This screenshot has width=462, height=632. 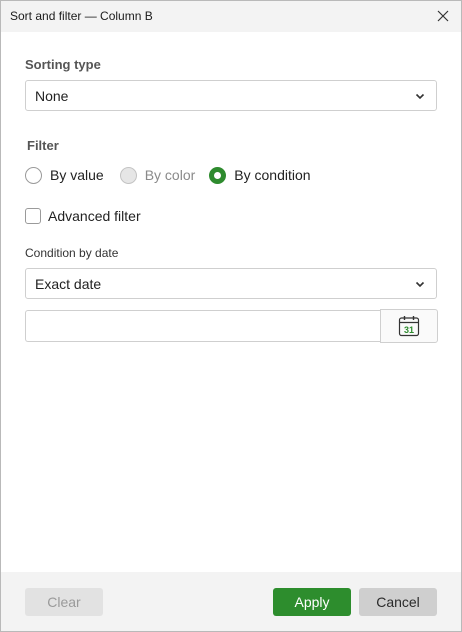 What do you see at coordinates (63, 64) in the screenshot?
I see `sorting-type-label: Sorting type` at bounding box center [63, 64].